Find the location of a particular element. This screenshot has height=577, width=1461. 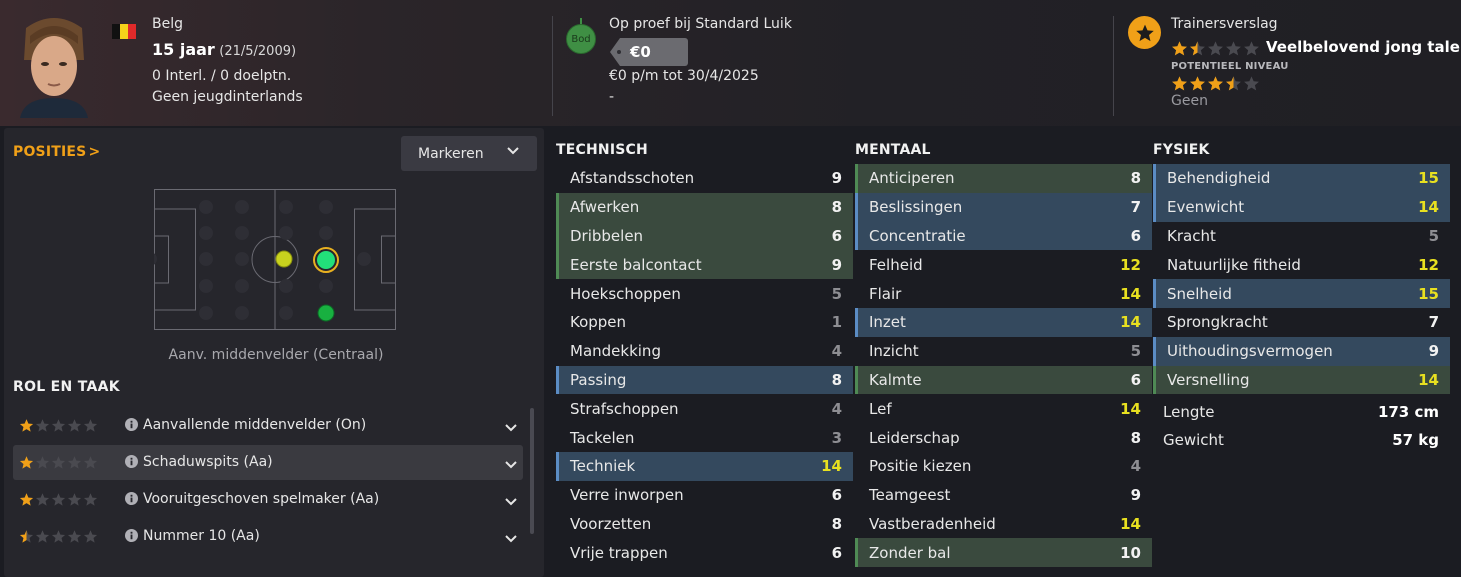

attribute-name: Tackelen is located at coordinates (602, 437).